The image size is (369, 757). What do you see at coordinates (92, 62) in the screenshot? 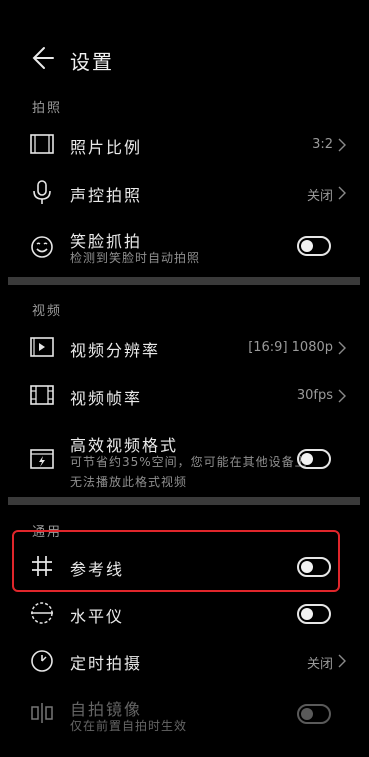
I see `page-title: 设置` at bounding box center [92, 62].